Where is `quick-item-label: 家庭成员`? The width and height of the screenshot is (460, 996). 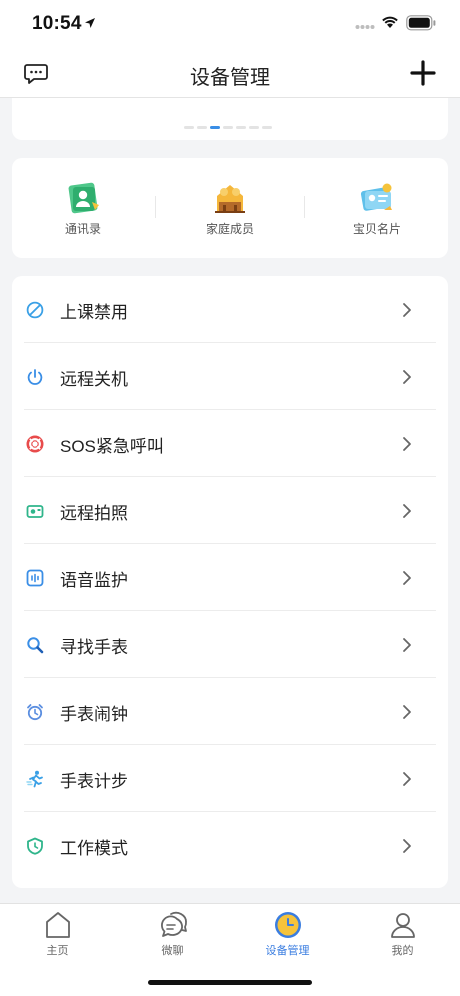 quick-item-label: 家庭成员 is located at coordinates (229, 229).